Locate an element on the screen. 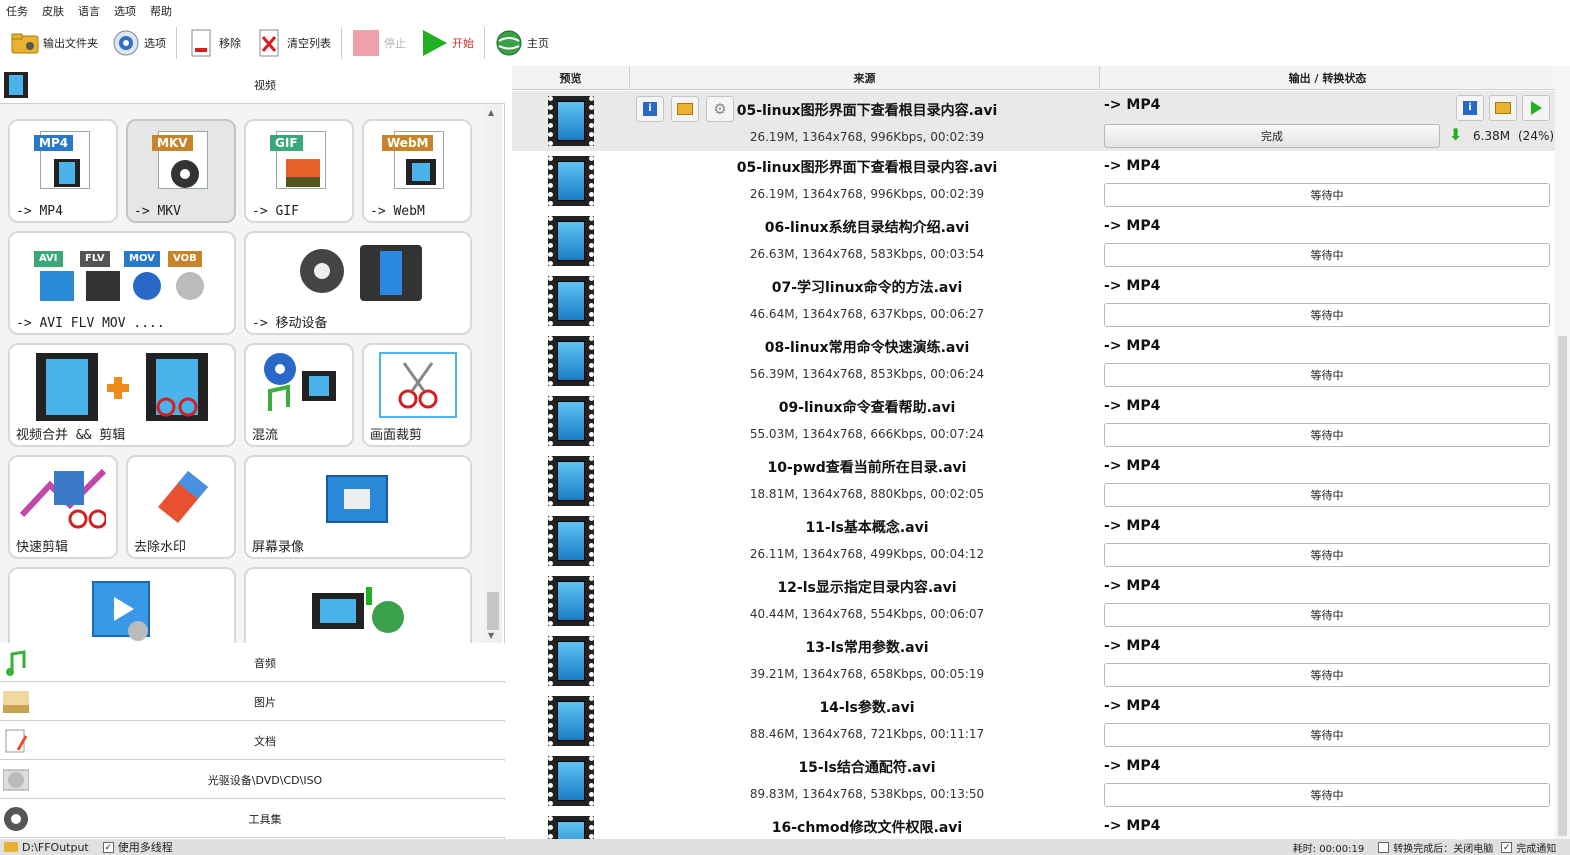  output-folder-button is located at coordinates (1503, 108).